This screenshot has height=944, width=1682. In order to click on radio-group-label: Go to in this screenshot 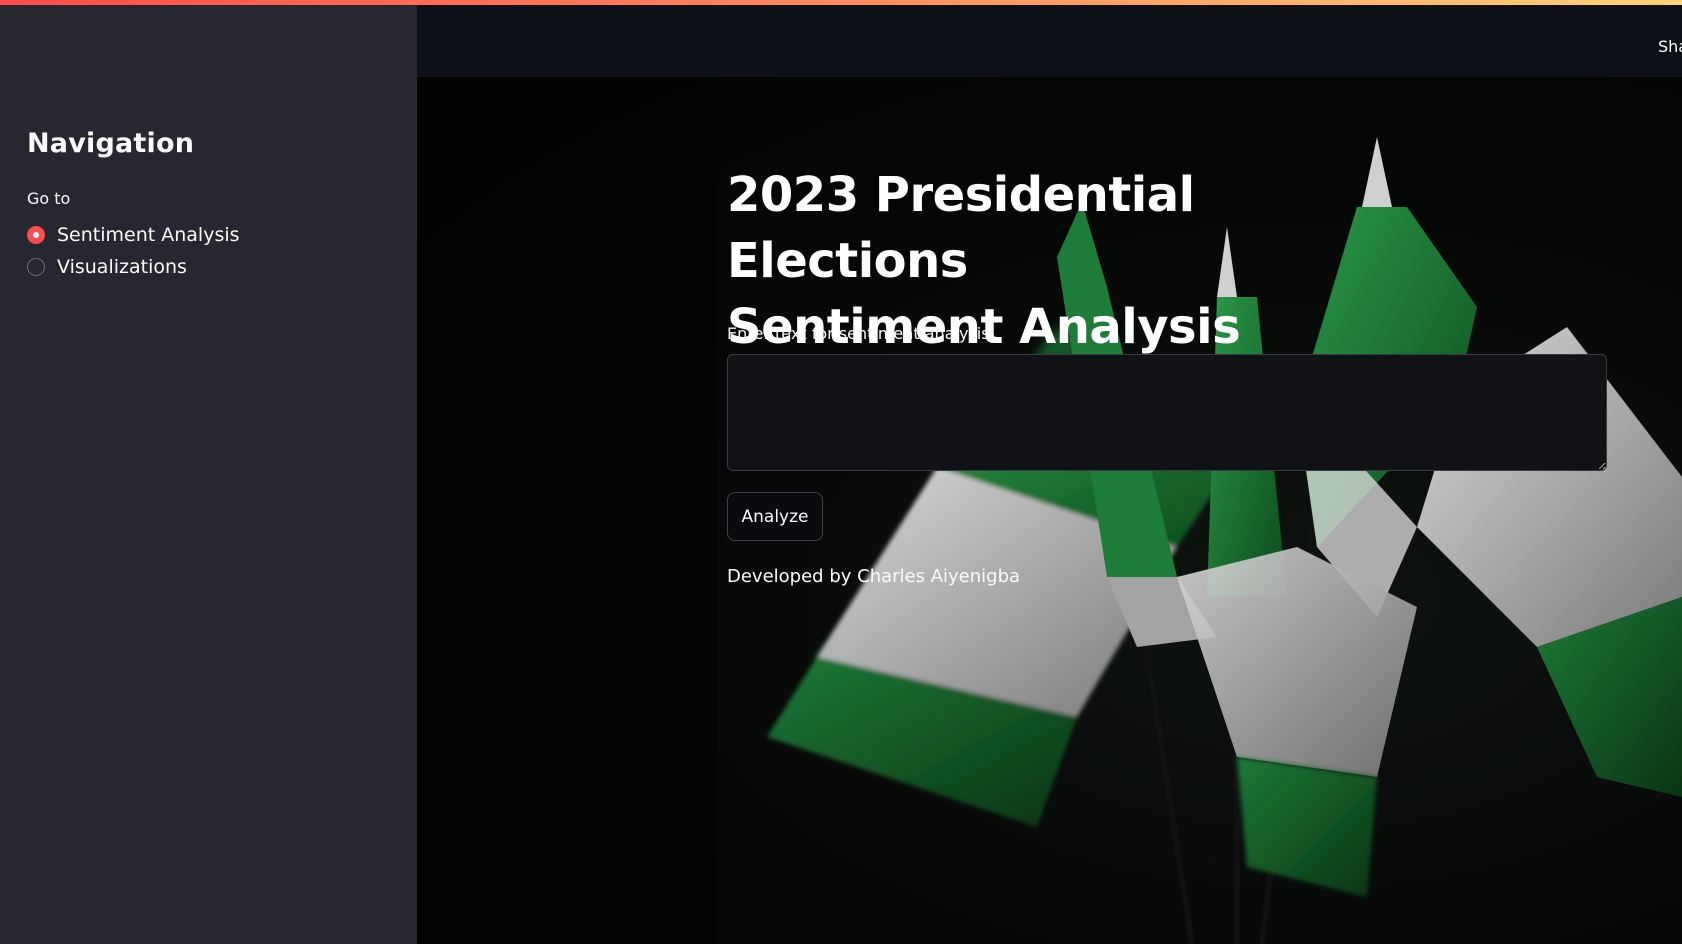, I will do `click(49, 198)`.